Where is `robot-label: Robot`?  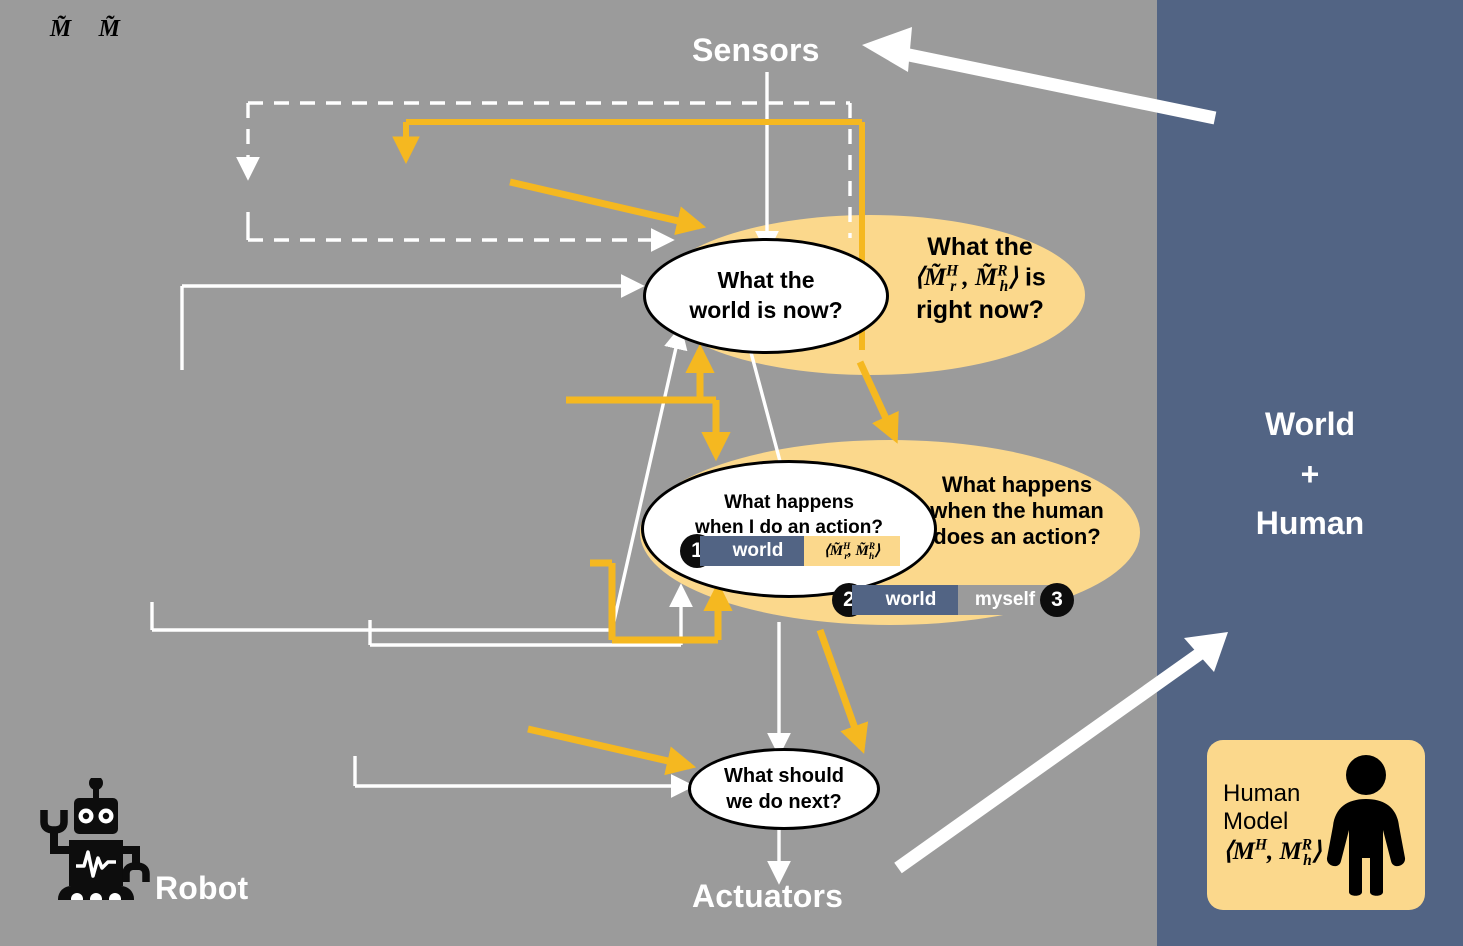 robot-label: Robot is located at coordinates (202, 888).